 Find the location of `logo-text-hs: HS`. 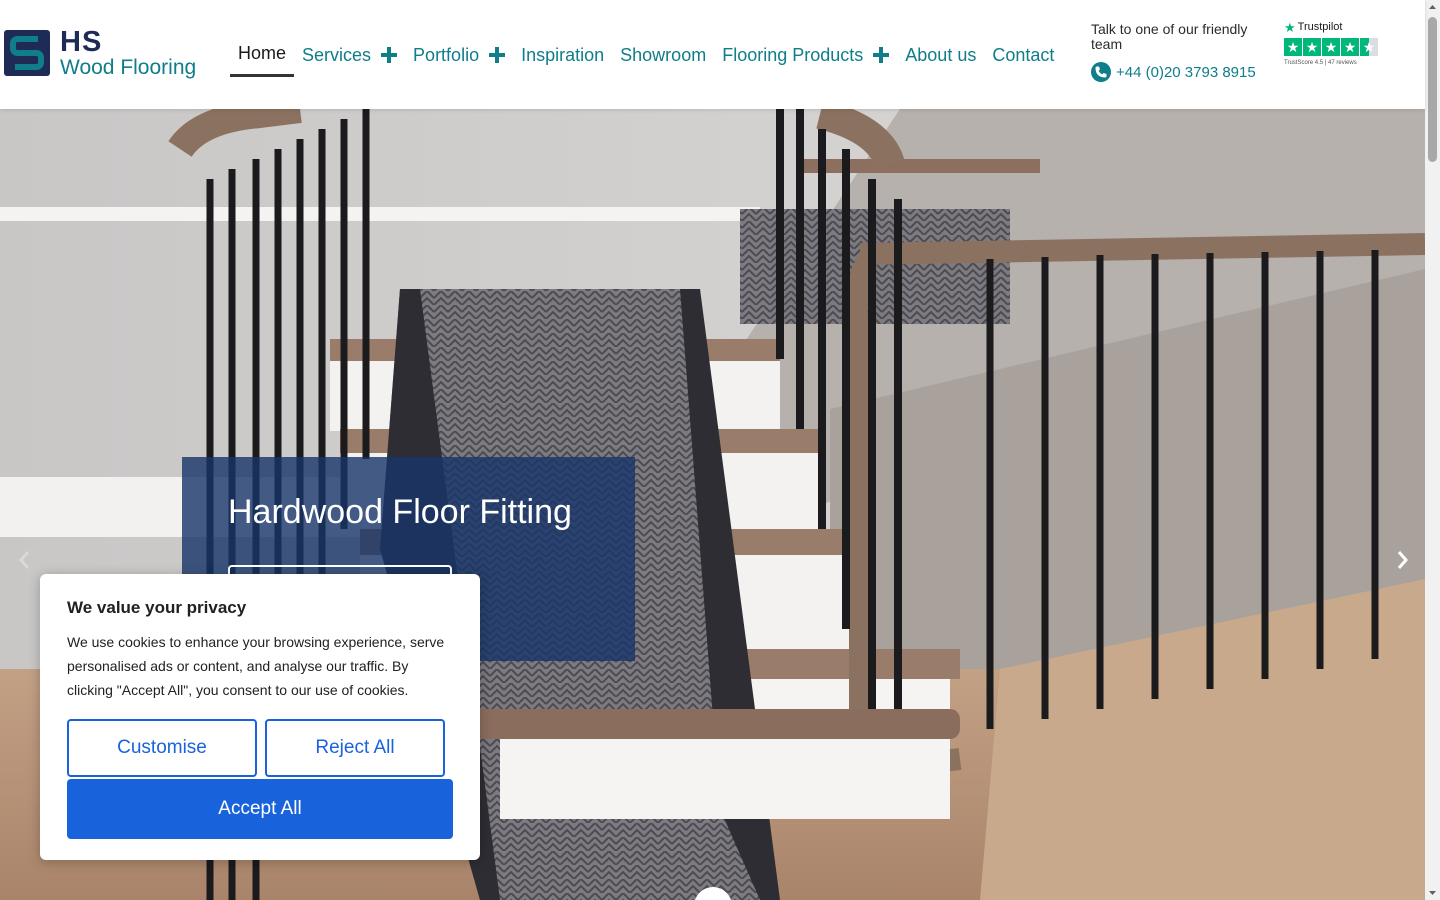

logo-text-hs: HS is located at coordinates (81, 42).